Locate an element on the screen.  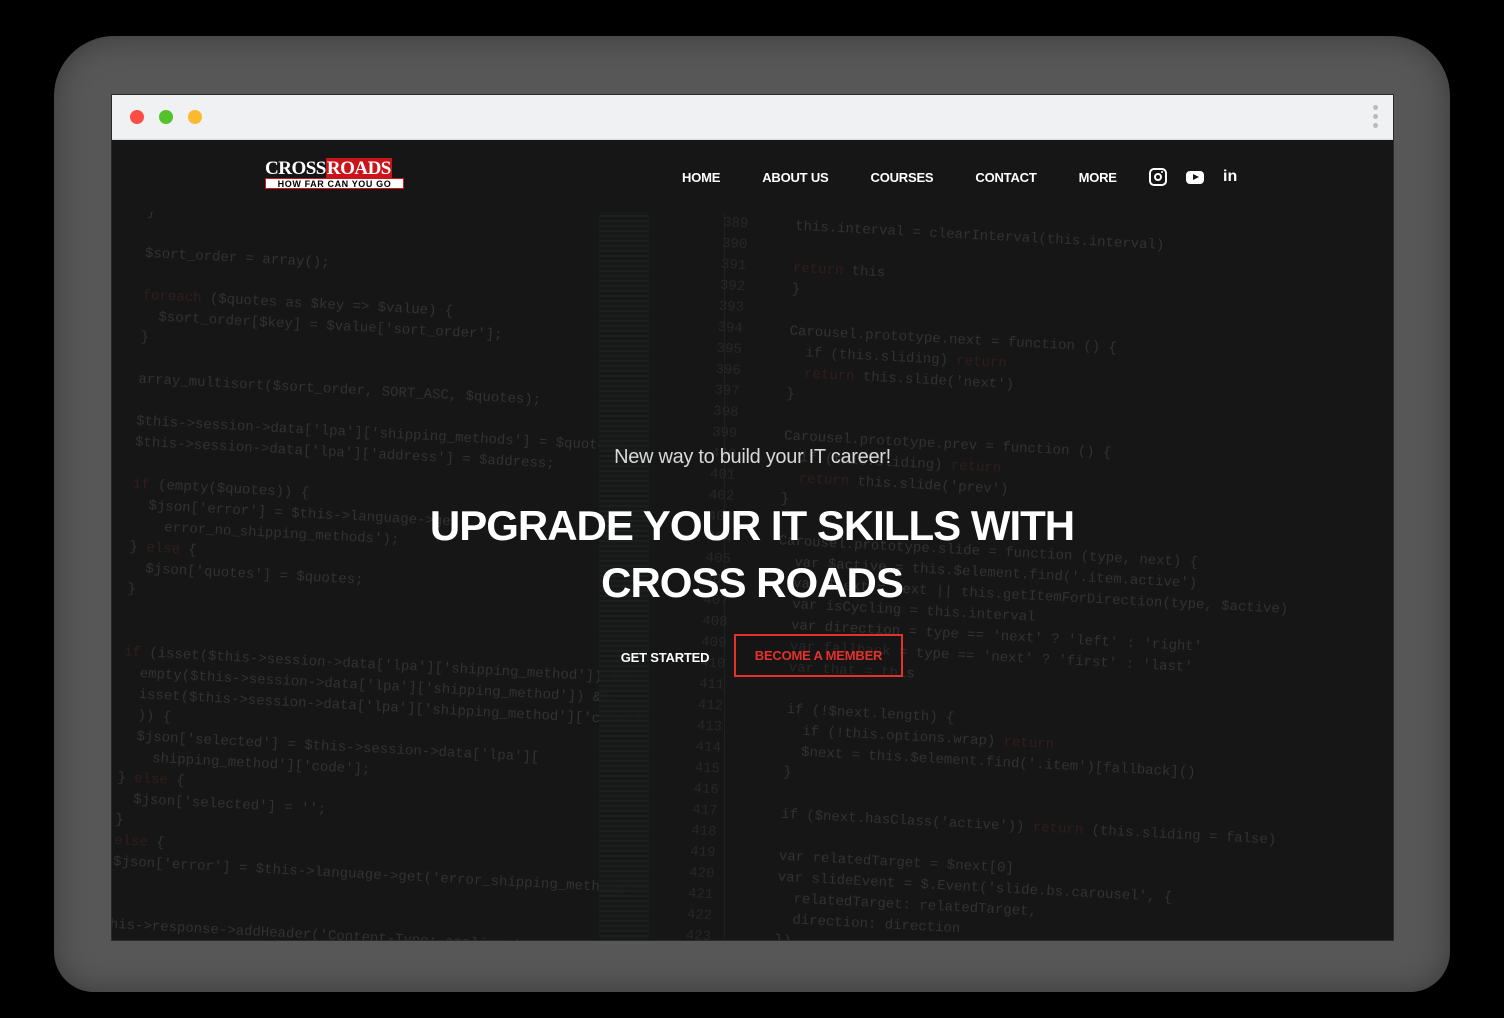
crossroads-logo: CROSSROADS HOW FAR CAN YOU GO is located at coordinates (335, 174).